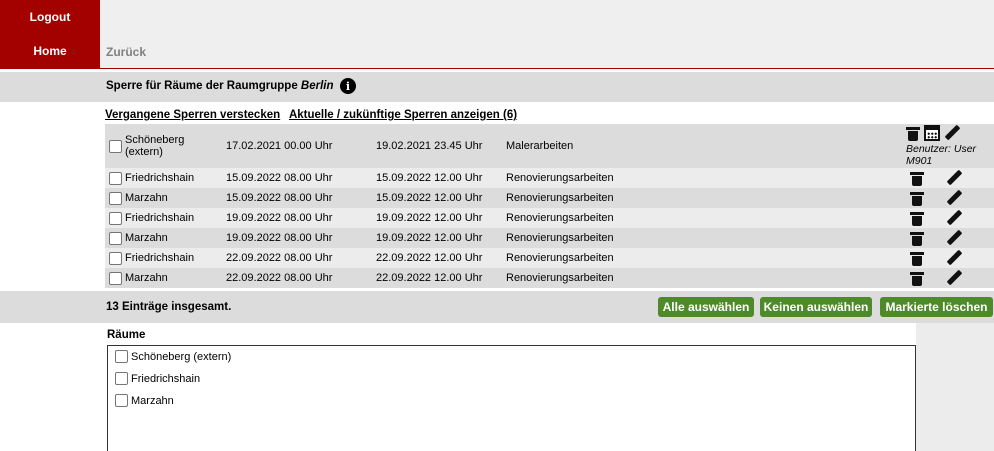 The width and height of the screenshot is (994, 451). Describe the element at coordinates (169, 307) in the screenshot. I see `total-count: 13 Einträge insgesamt.` at that location.